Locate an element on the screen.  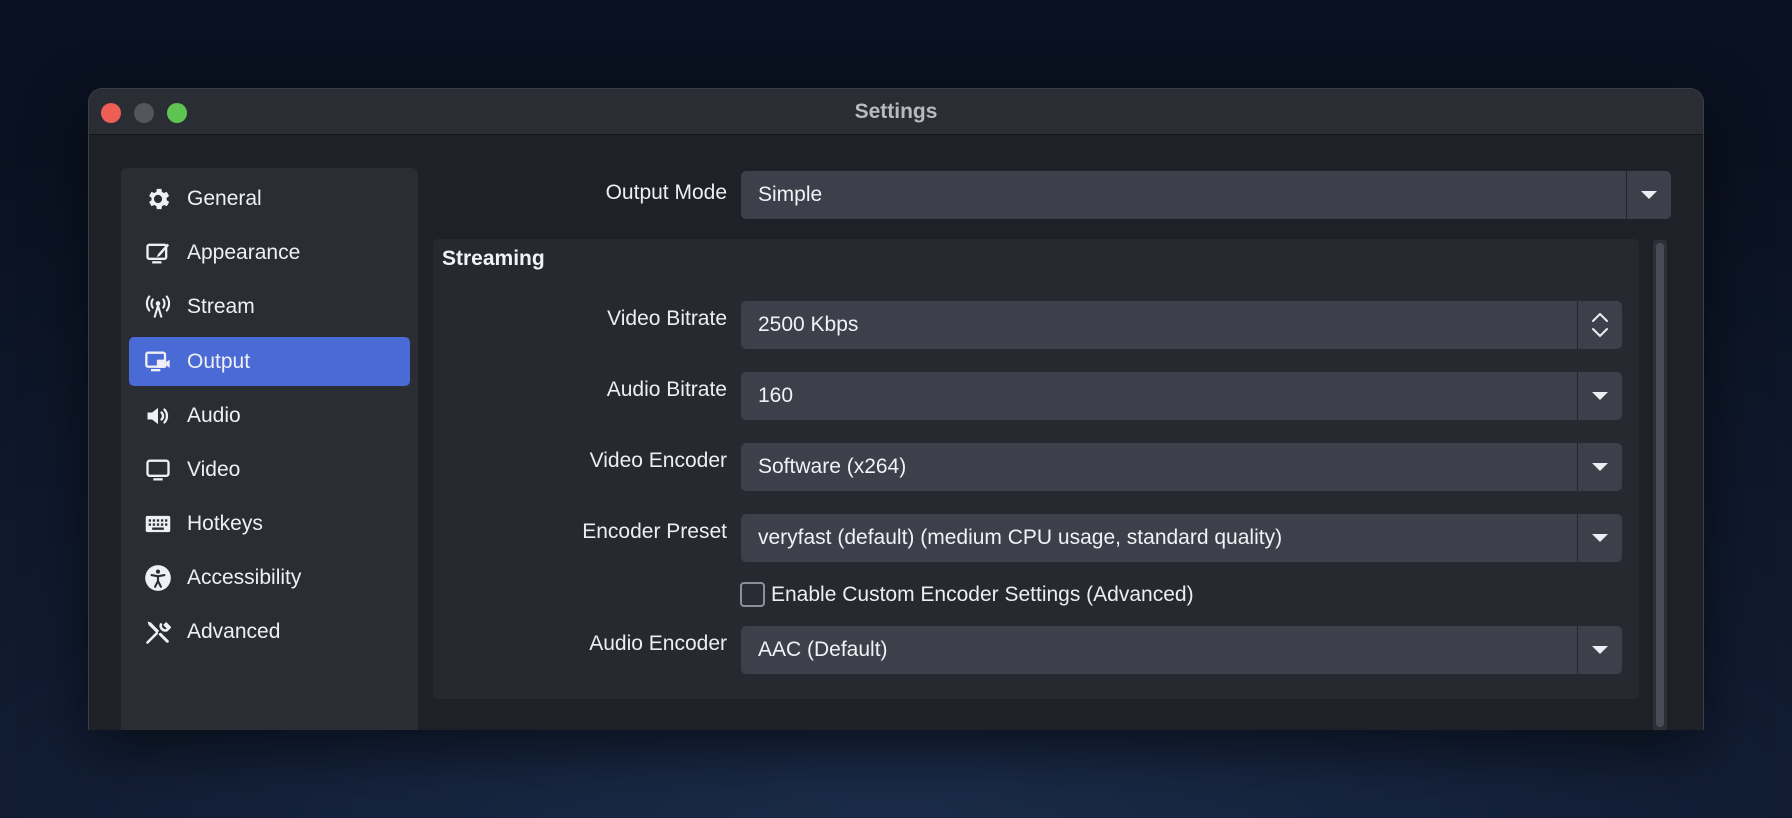
encoder-preset-label: Encoder Preset is located at coordinates (654, 531).